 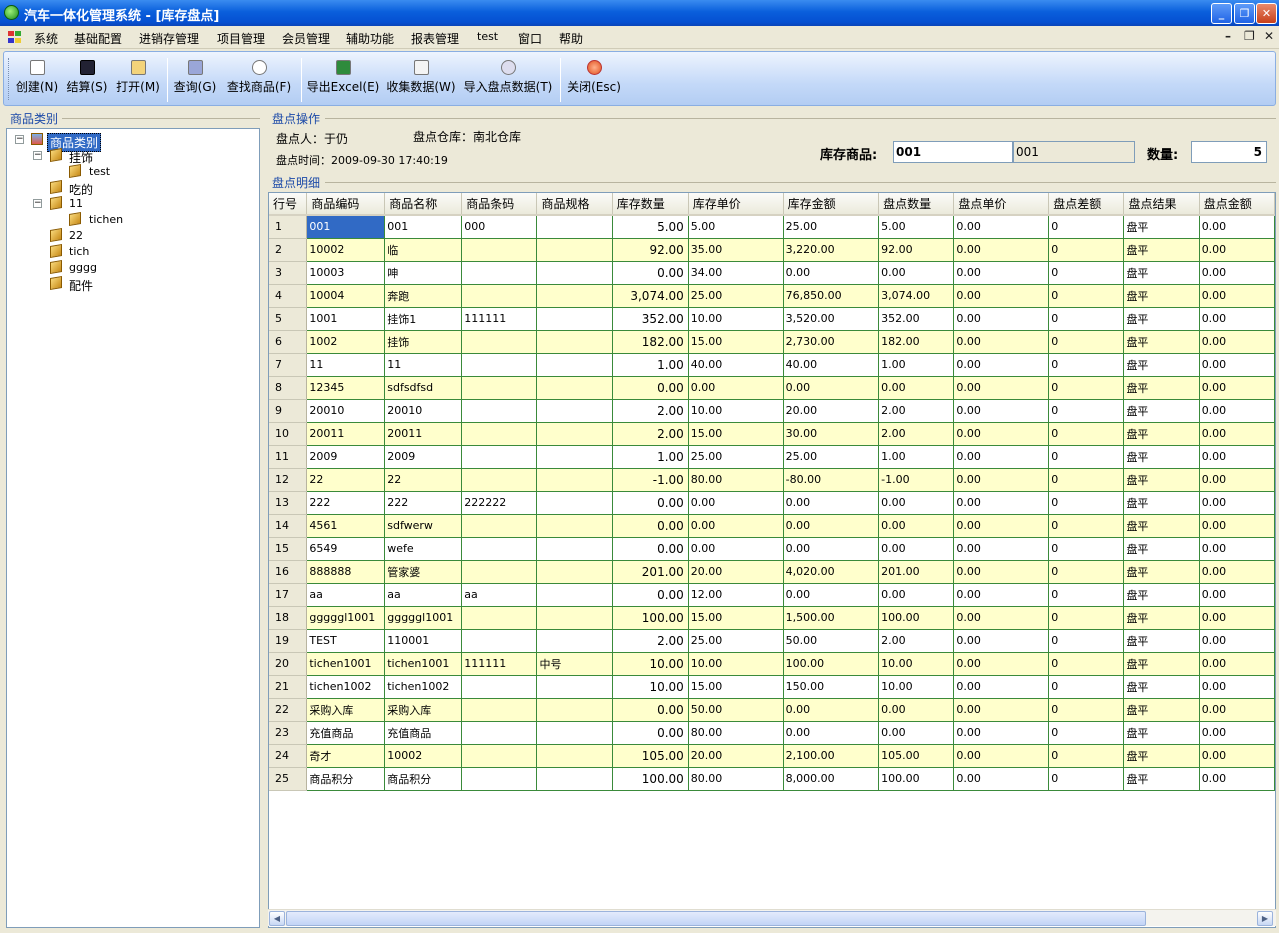 I want to click on table-cell: 50.00, so click(x=831, y=641).